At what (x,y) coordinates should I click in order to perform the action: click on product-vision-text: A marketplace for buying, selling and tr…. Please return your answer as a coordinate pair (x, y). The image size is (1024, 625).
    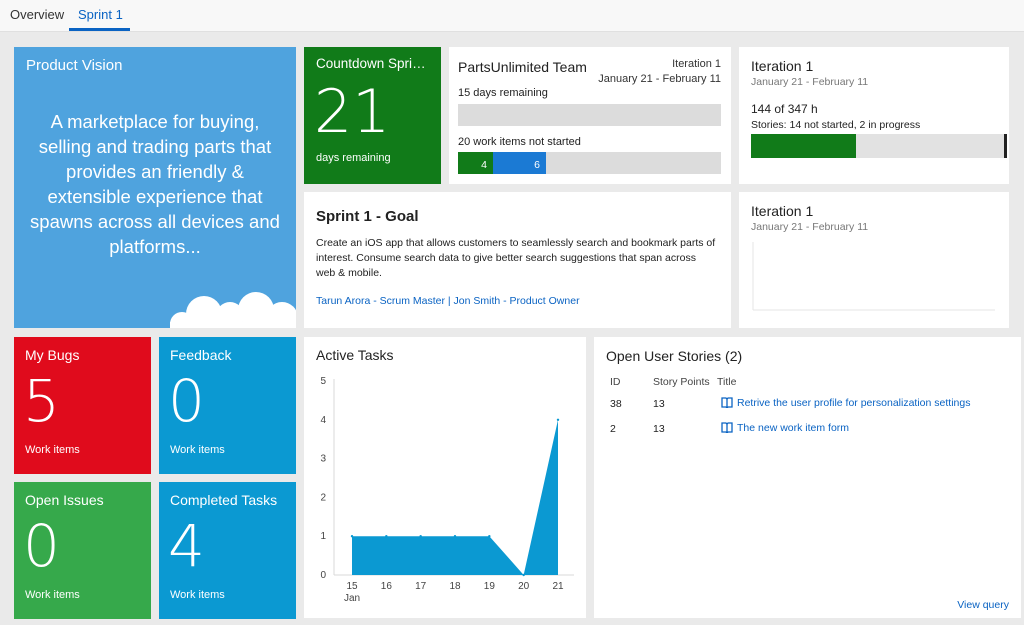
    Looking at the image, I should click on (155, 184).